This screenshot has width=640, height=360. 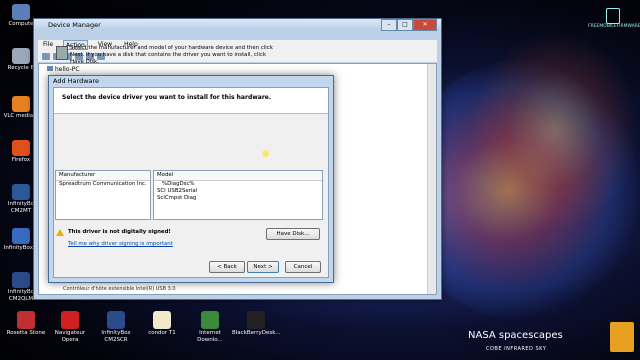 I want to click on hardware-disk-icon, so click(x=62, y=53).